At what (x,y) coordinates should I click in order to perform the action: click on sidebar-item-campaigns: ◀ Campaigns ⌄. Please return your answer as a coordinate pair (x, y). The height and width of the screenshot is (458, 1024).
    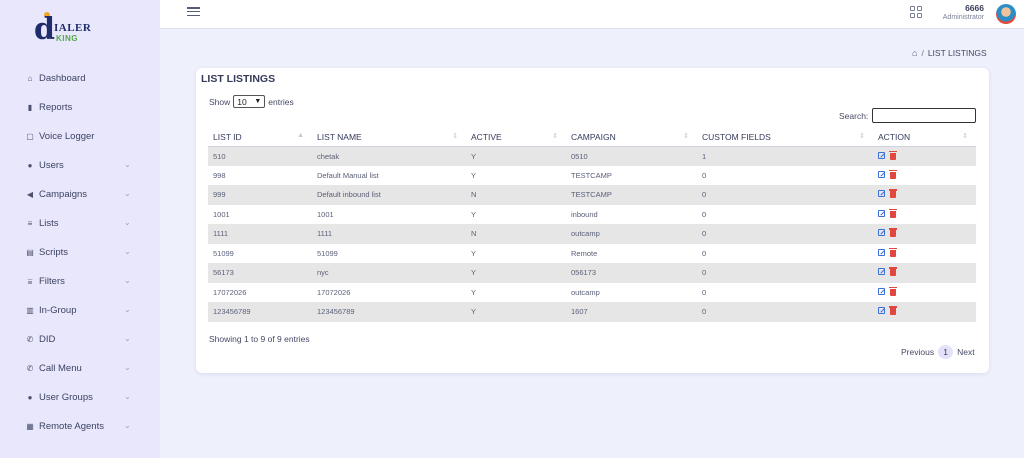
    Looking at the image, I should click on (80, 194).